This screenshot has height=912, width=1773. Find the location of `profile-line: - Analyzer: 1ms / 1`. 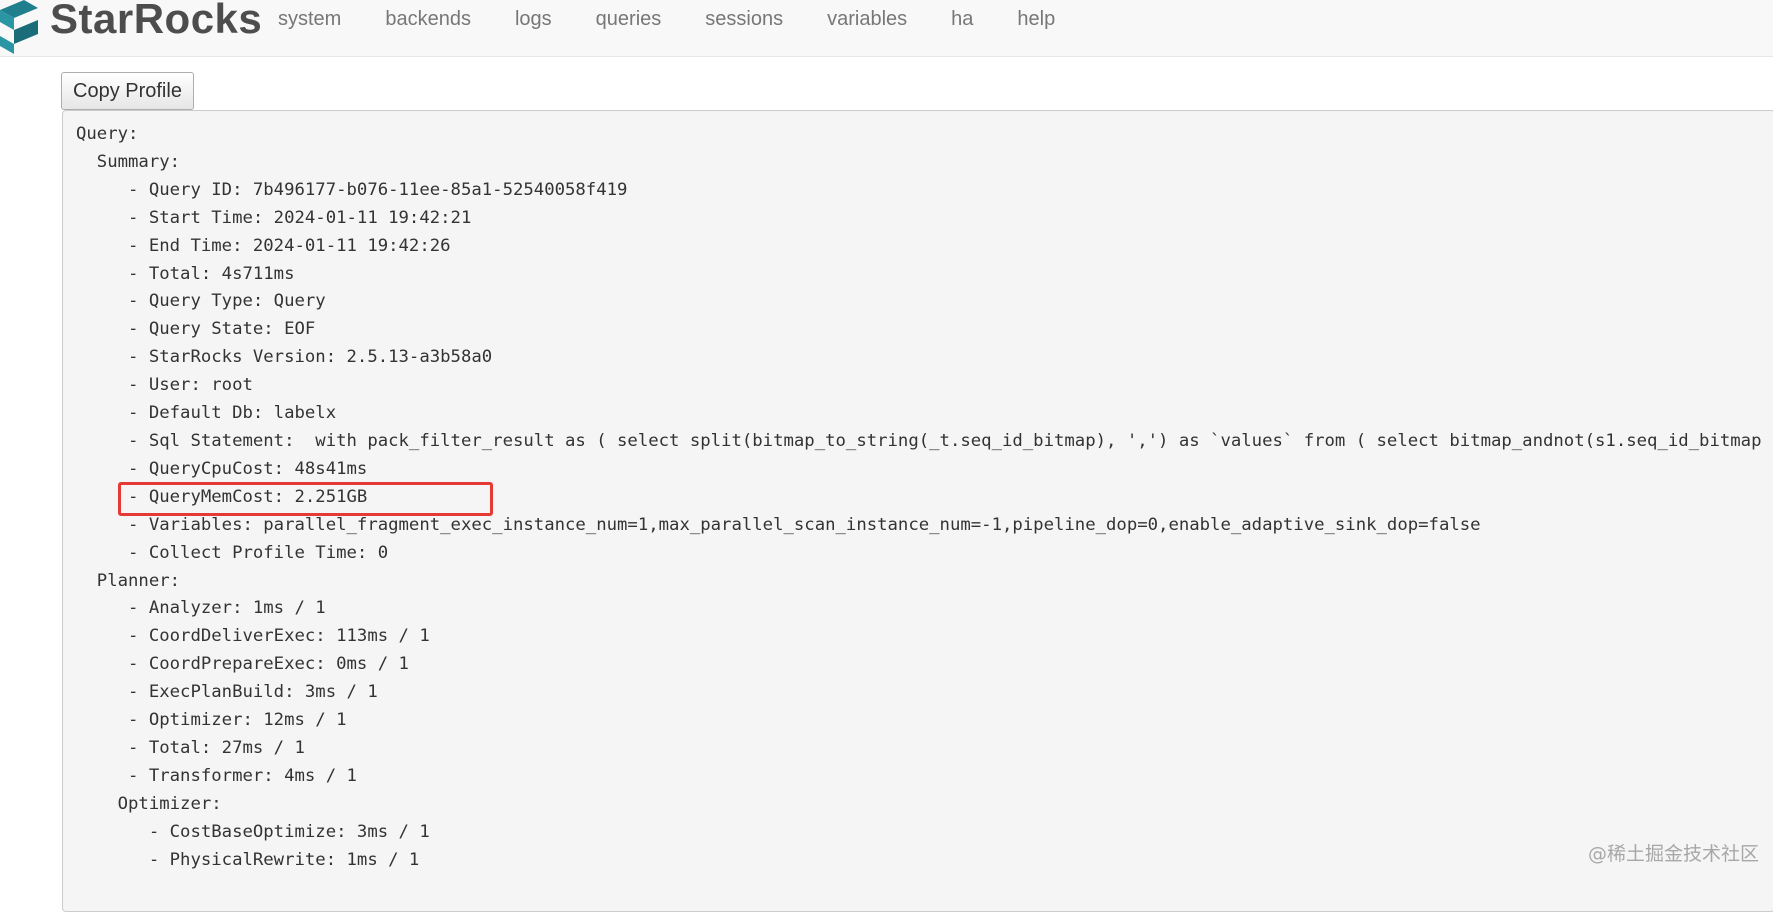

profile-line: - Analyzer: 1ms / 1 is located at coordinates (201, 608).